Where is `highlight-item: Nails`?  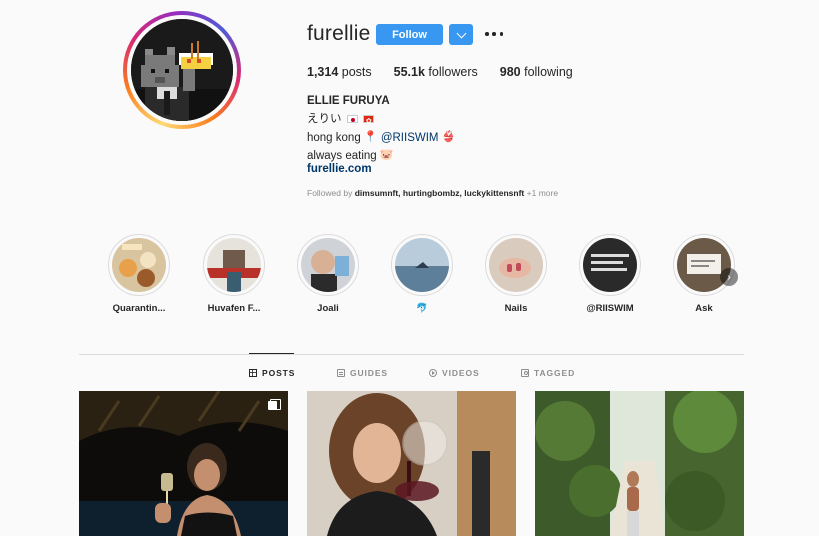
highlight-item: Nails is located at coordinates (516, 274).